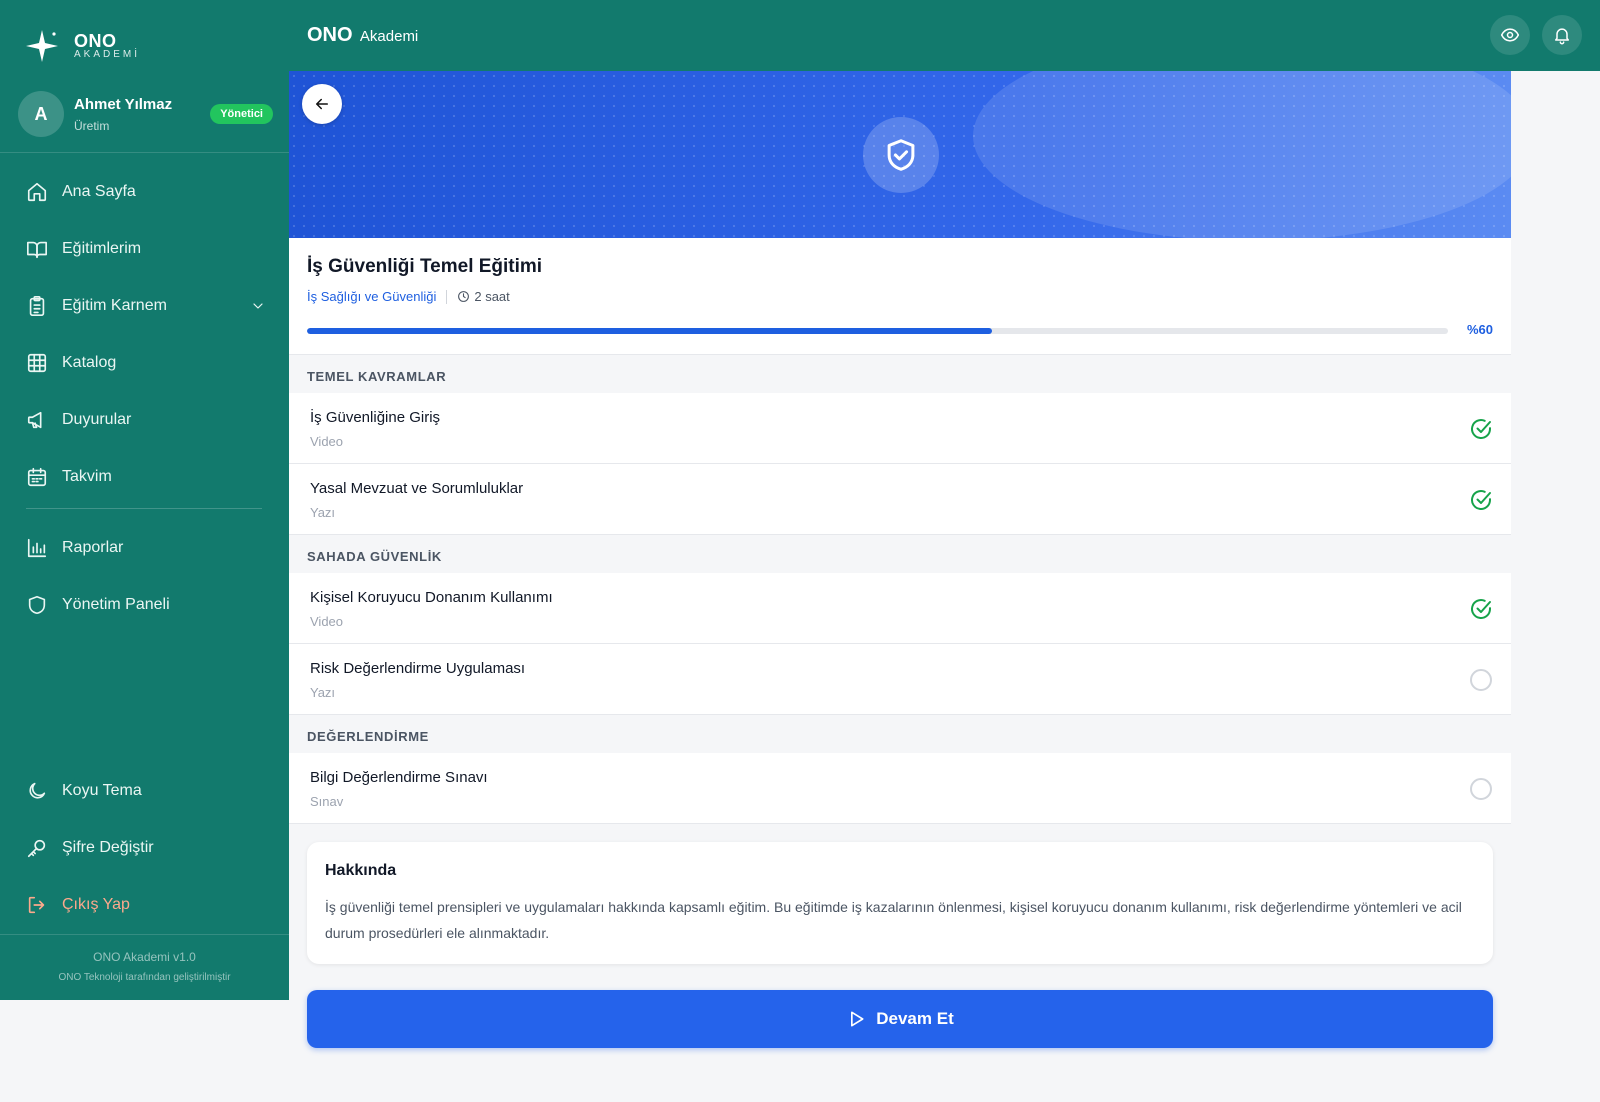 Image resolution: width=1600 pixels, height=1102 pixels. Describe the element at coordinates (37, 192) in the screenshot. I see `home-icon` at that location.